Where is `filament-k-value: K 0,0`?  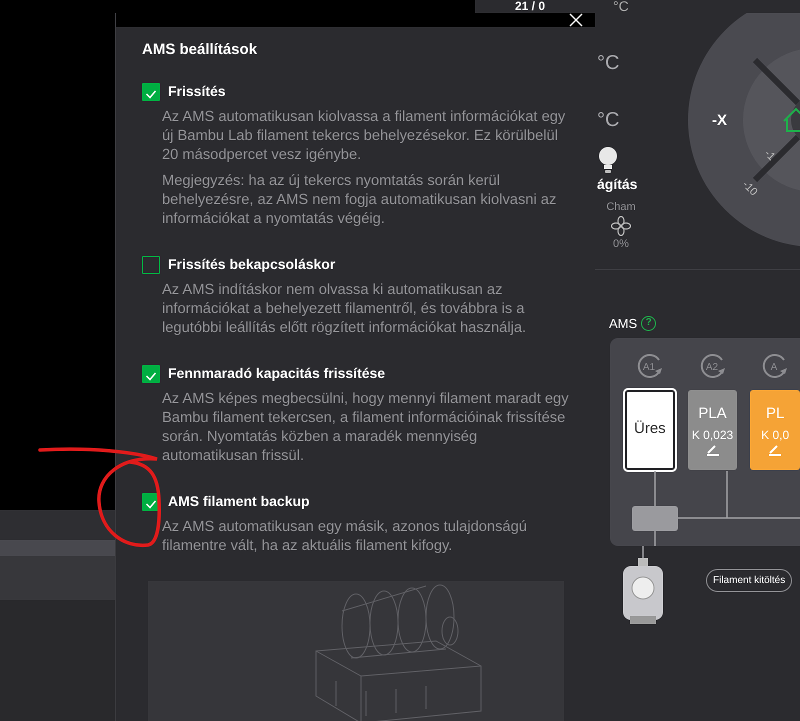
filament-k-value: K 0,0 is located at coordinates (775, 435).